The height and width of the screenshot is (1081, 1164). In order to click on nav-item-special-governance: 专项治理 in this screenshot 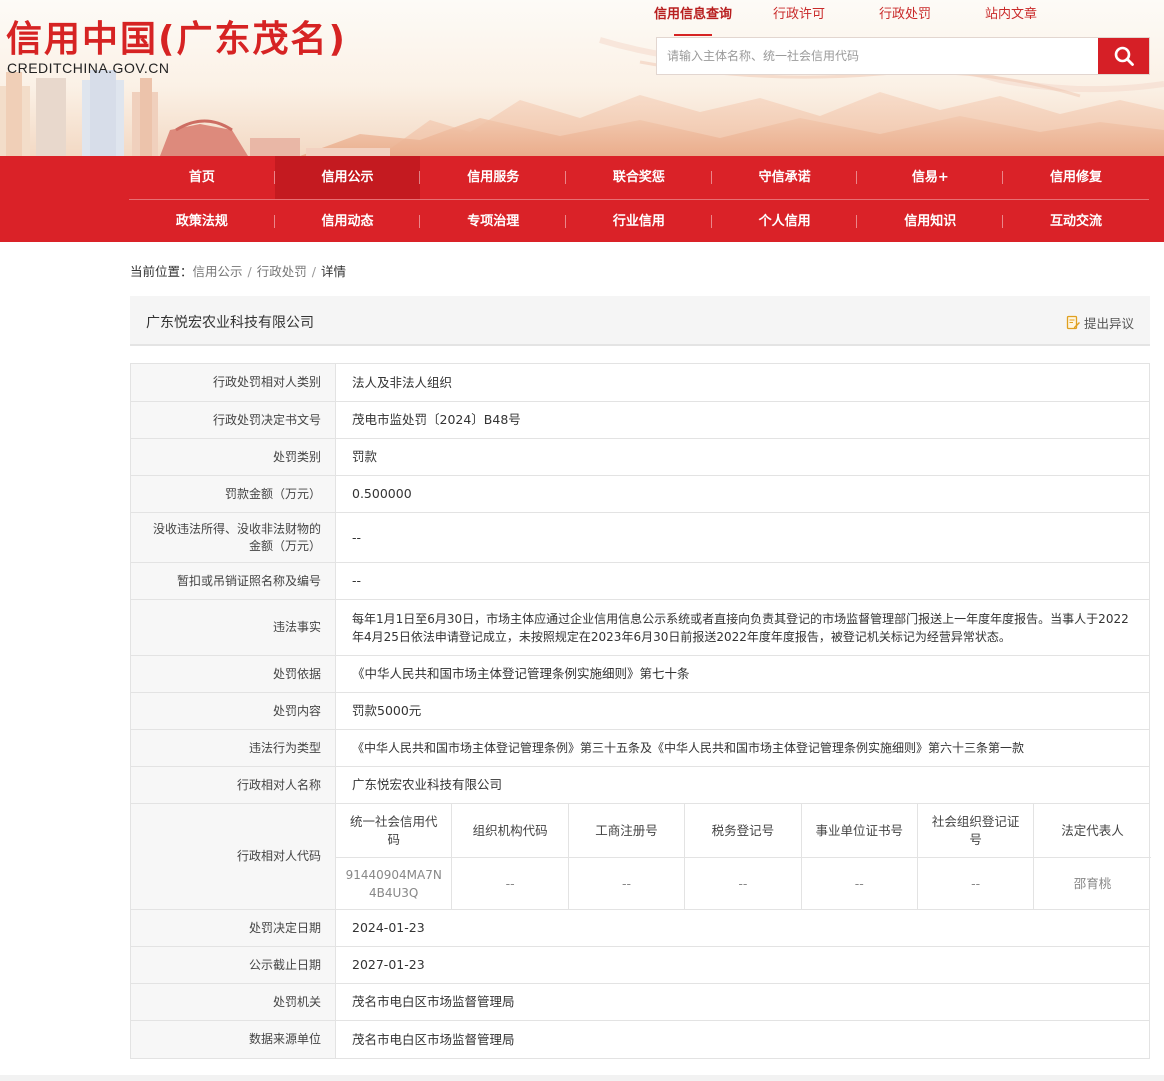, I will do `click(493, 221)`.